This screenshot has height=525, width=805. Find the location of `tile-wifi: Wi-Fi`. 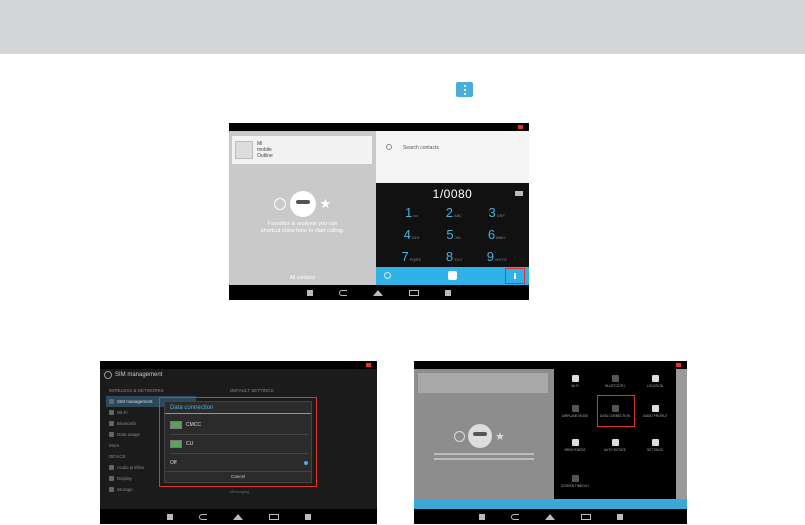

tile-wifi: Wi-Fi is located at coordinates (575, 383).